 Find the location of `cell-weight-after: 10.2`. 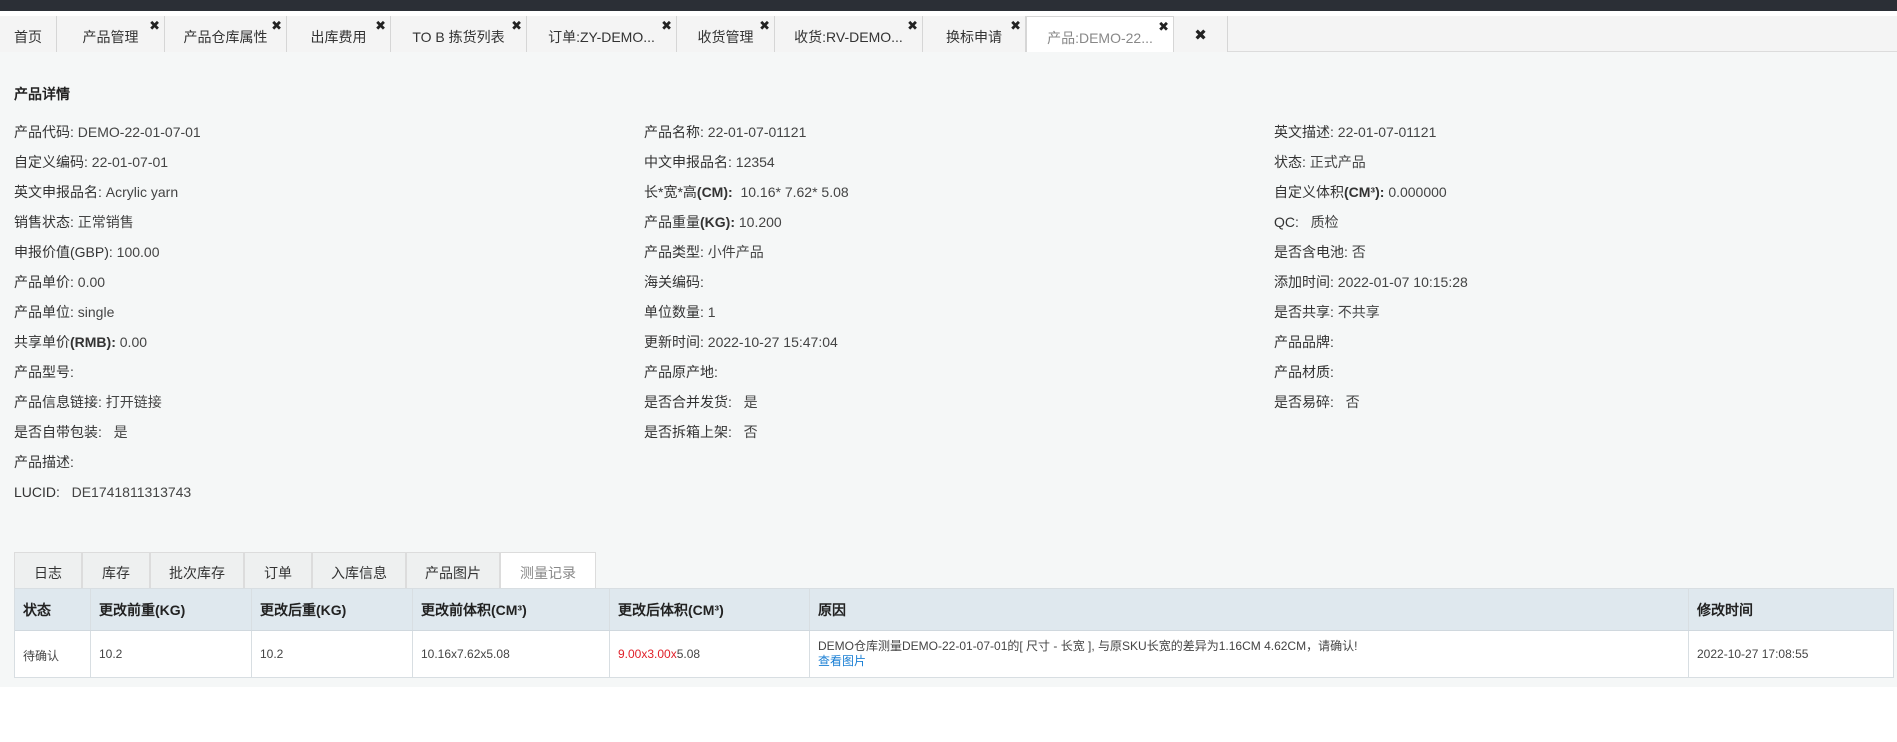

cell-weight-after: 10.2 is located at coordinates (332, 654).